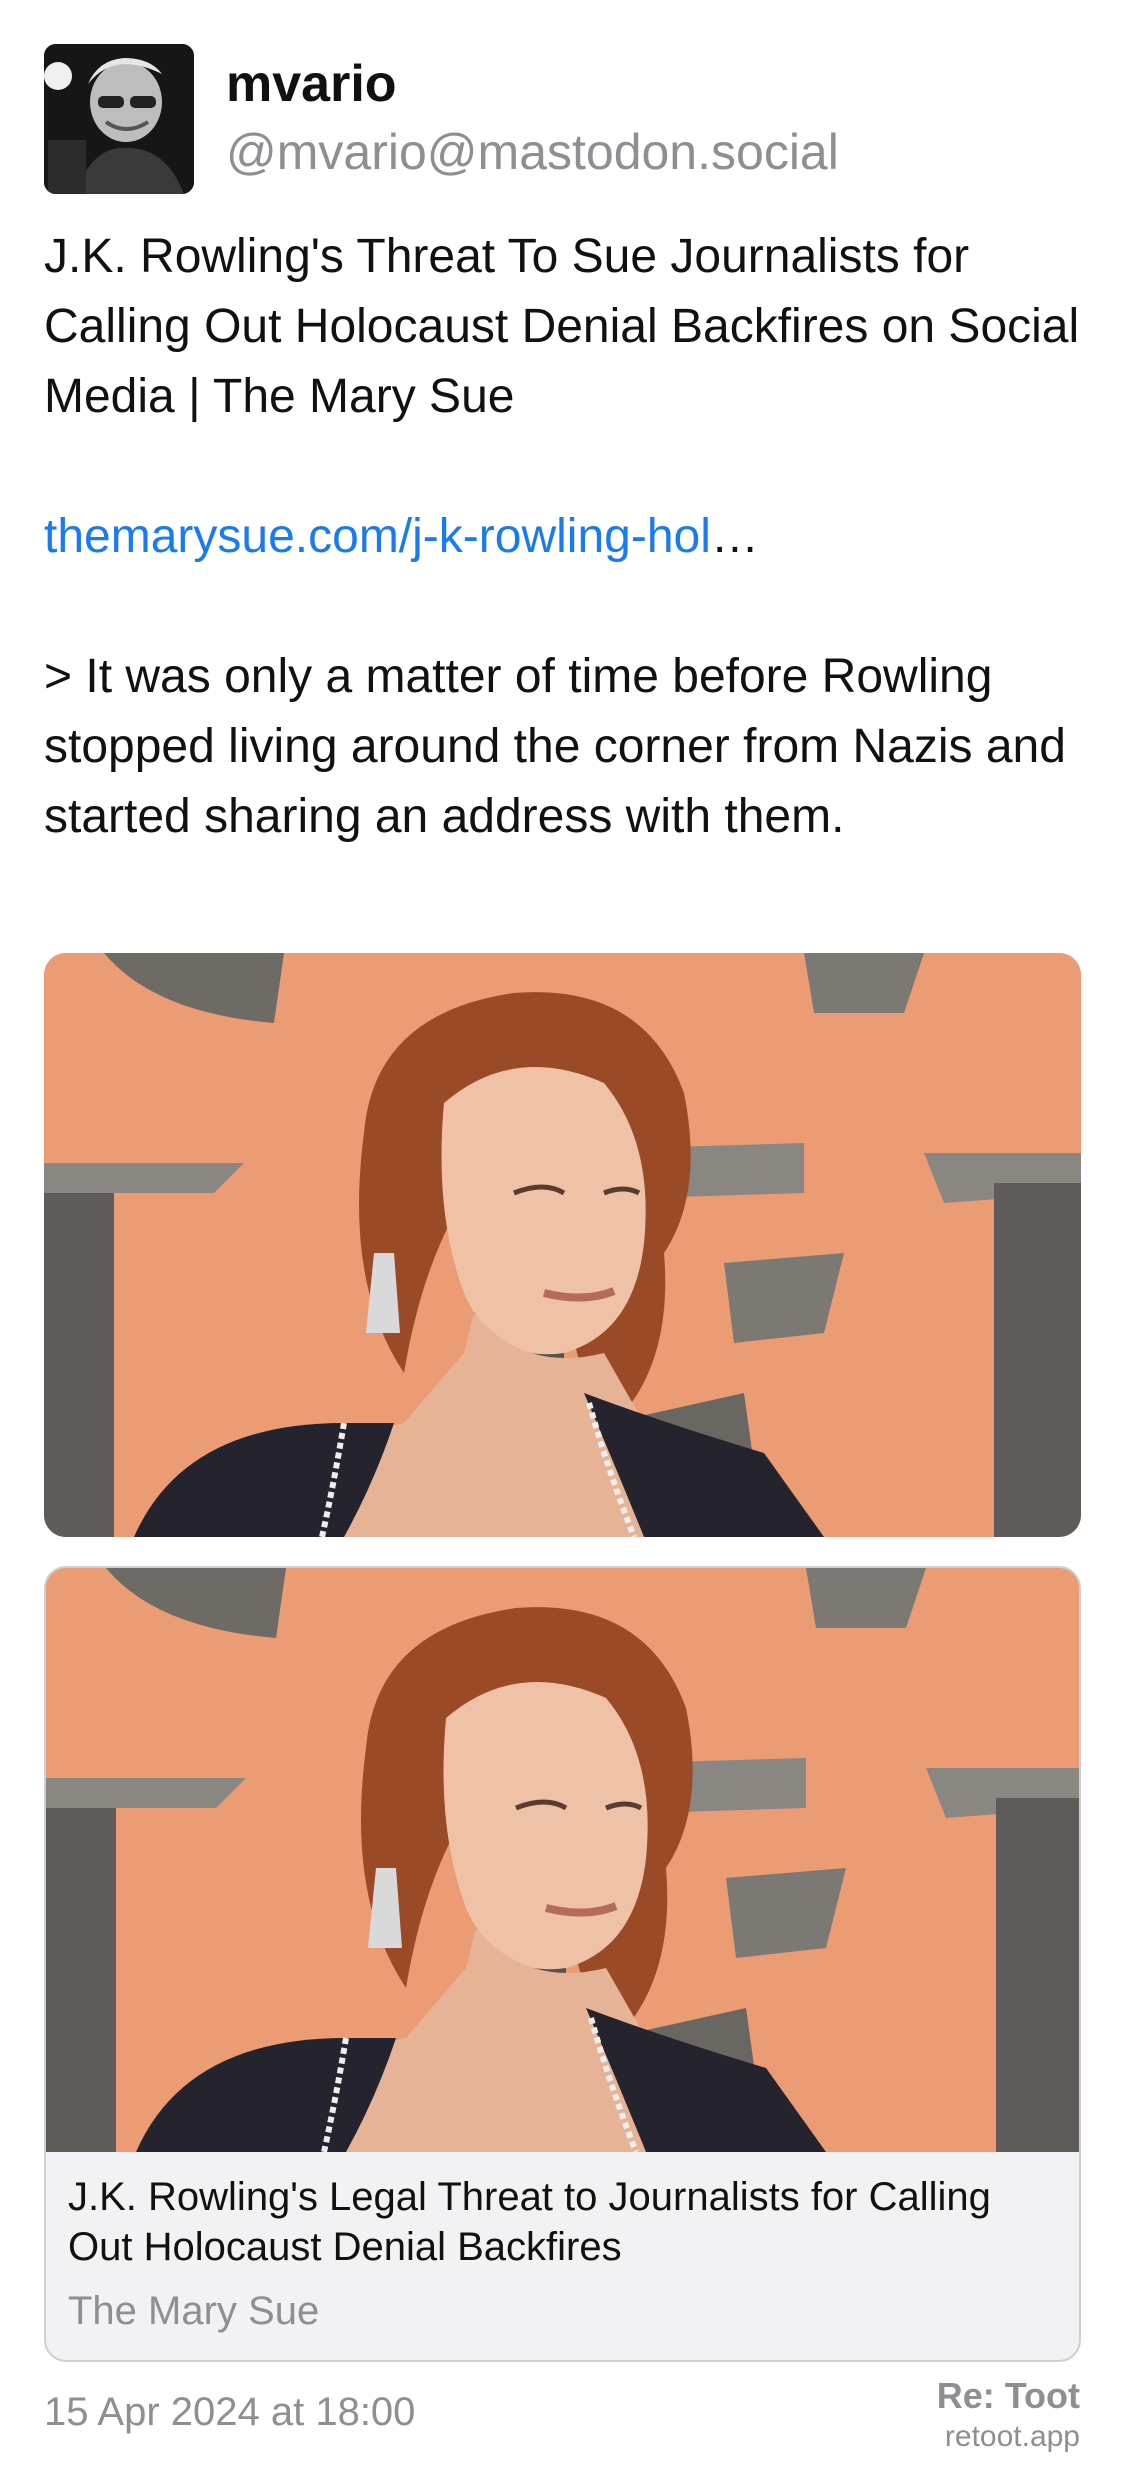 The image size is (1125, 2480). Describe the element at coordinates (311, 84) in the screenshot. I see `display-name: mvario` at that location.